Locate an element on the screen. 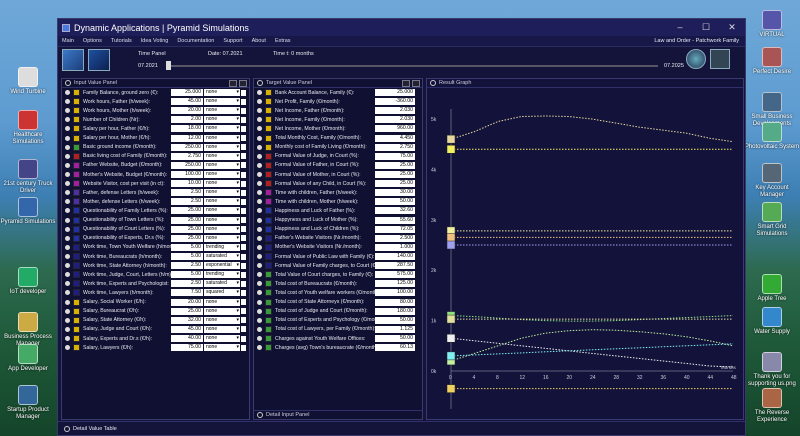 This screenshot has width=800, height=436. row-value-field: 250.00 is located at coordinates (187, 165).